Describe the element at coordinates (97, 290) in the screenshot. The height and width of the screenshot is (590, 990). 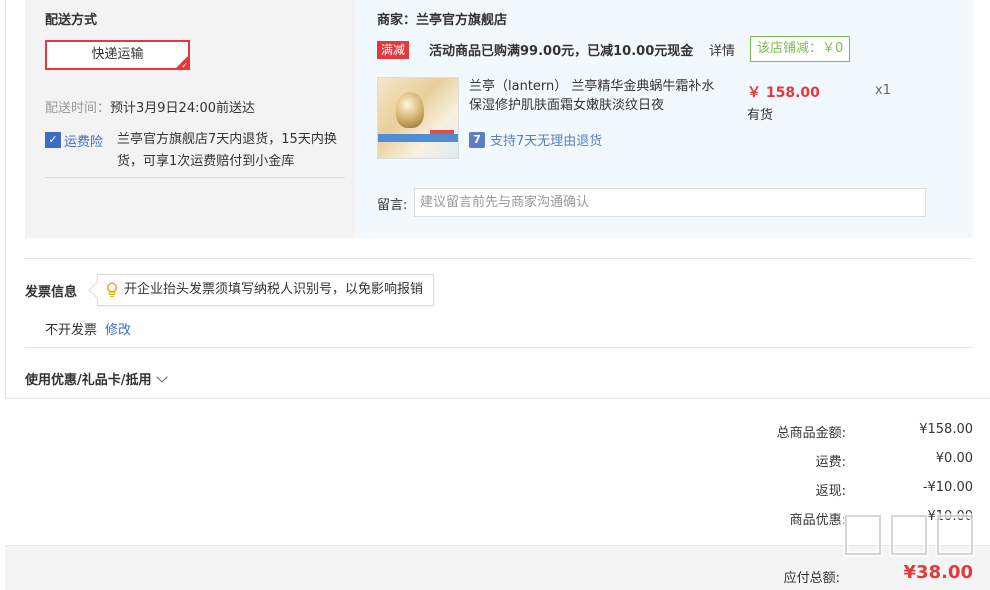
I see `tip-arrow` at that location.